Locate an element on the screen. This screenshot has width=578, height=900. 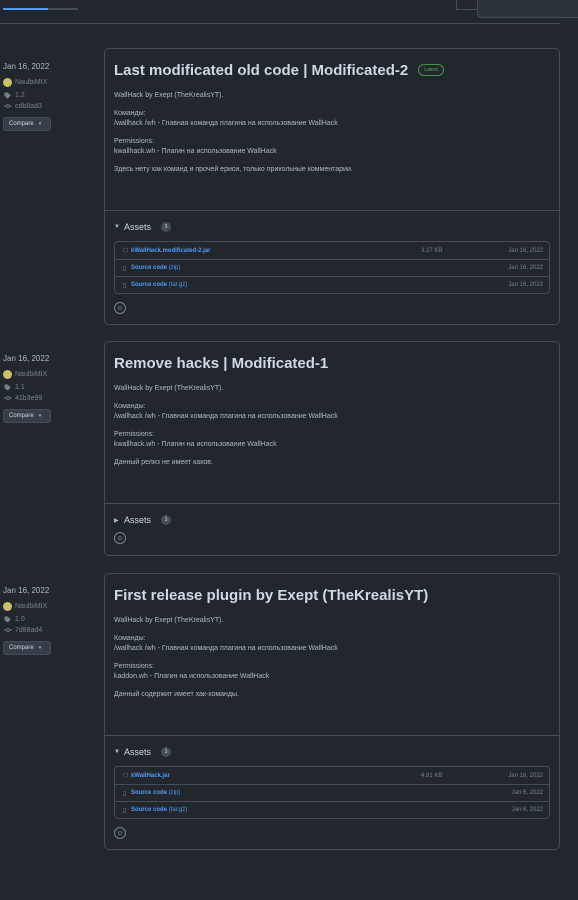
commit-row: cdb8ad3 is located at coordinates (50, 106).